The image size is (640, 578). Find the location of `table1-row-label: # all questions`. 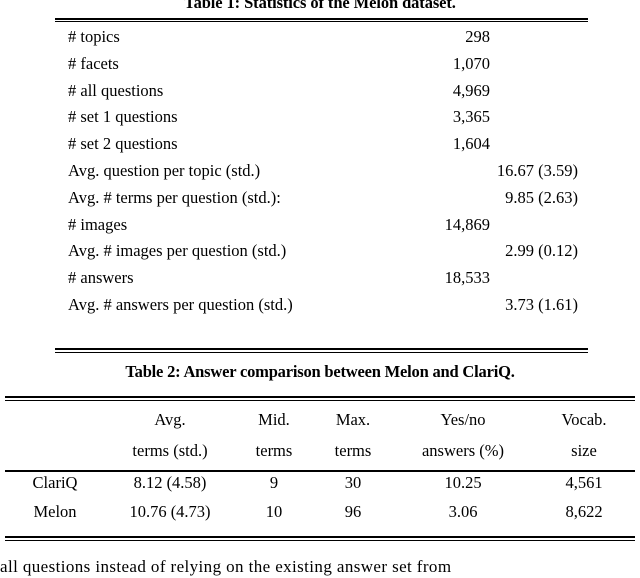

table1-row-label: # all questions is located at coordinates (116, 90).